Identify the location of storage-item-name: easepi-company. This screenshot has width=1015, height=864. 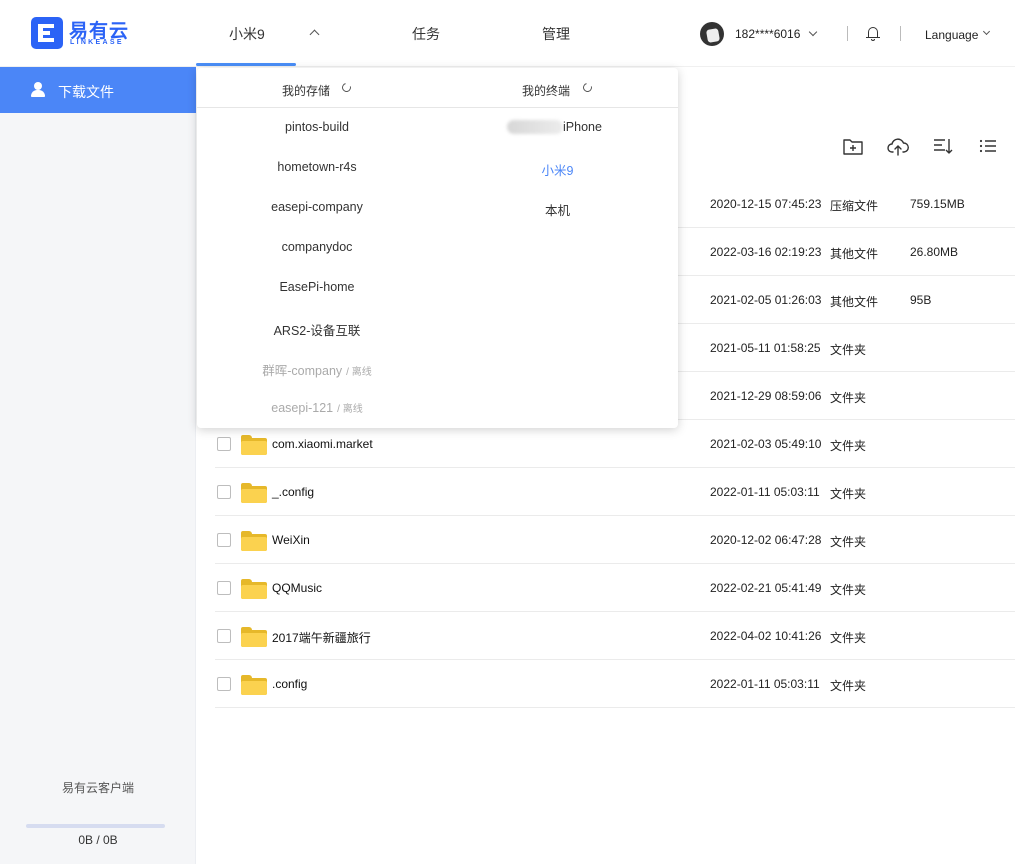
(317, 207).